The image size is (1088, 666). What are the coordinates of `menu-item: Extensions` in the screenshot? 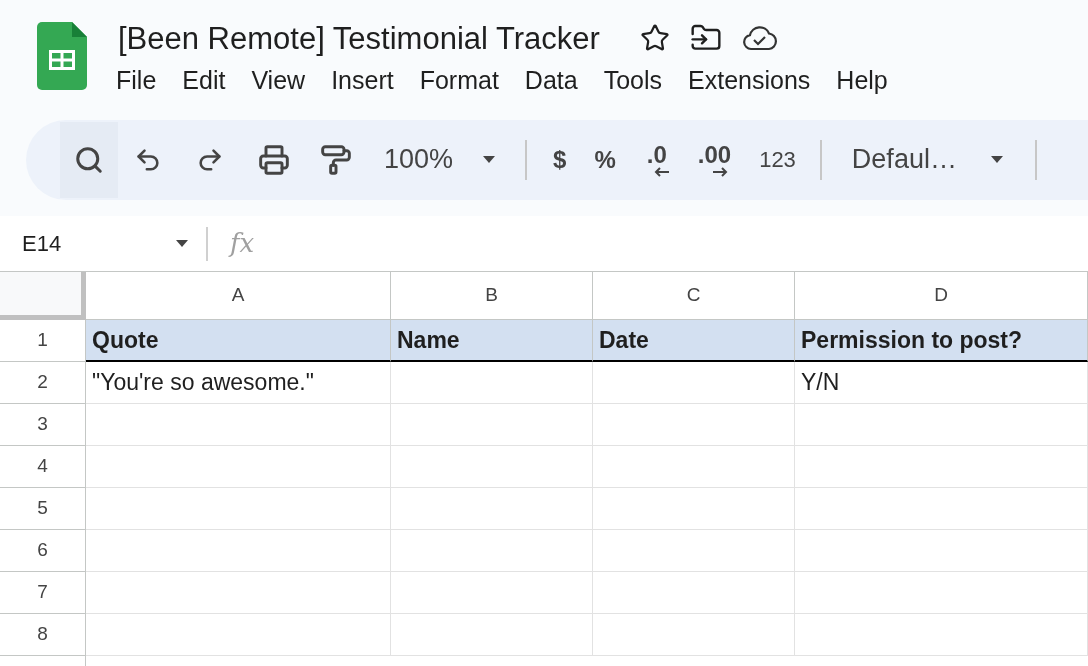 It's located at (749, 81).